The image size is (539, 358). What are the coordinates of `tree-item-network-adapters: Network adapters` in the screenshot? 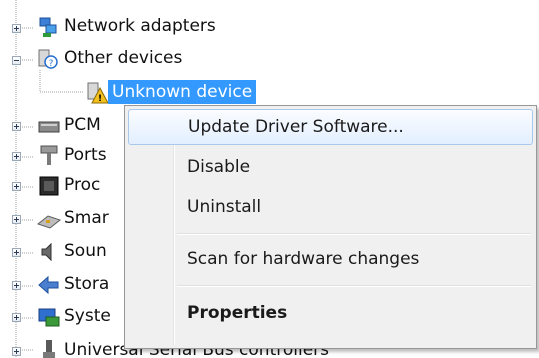 It's located at (130, 29).